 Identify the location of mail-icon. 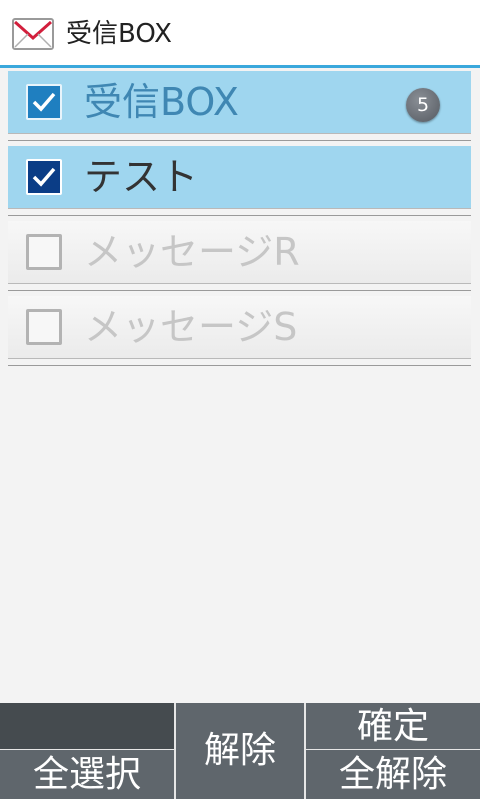
(33, 34).